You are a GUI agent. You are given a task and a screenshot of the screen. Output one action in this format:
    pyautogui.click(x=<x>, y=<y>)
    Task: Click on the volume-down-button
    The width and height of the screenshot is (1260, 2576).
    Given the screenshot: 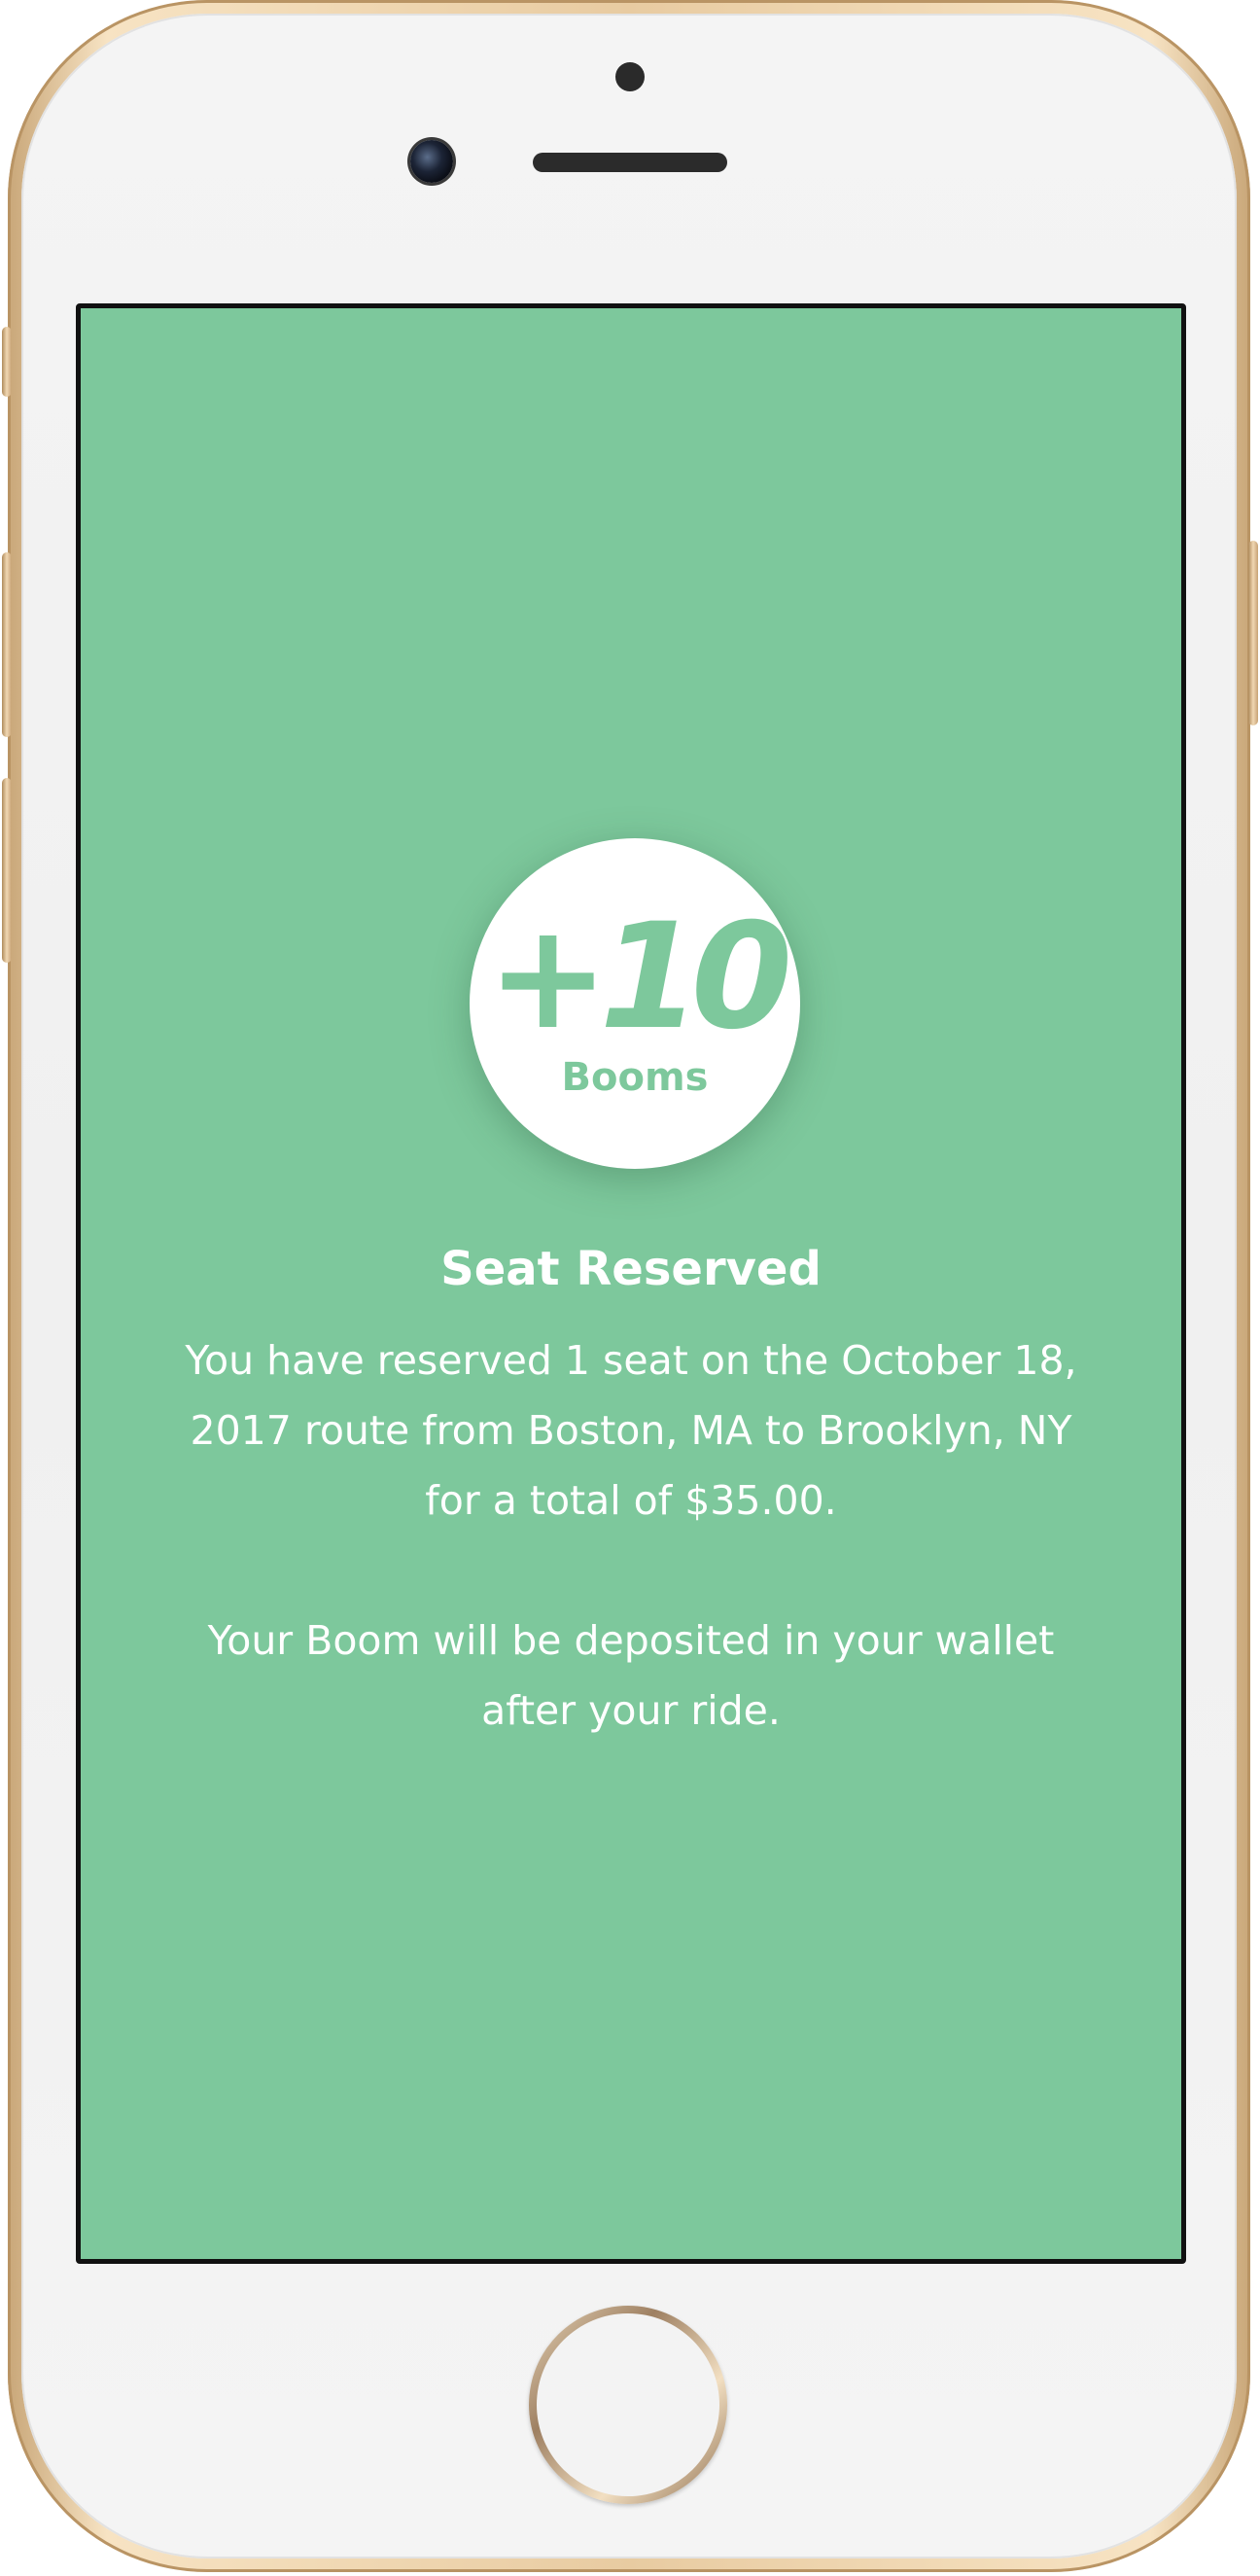 What is the action you would take?
    pyautogui.click(x=7, y=871)
    